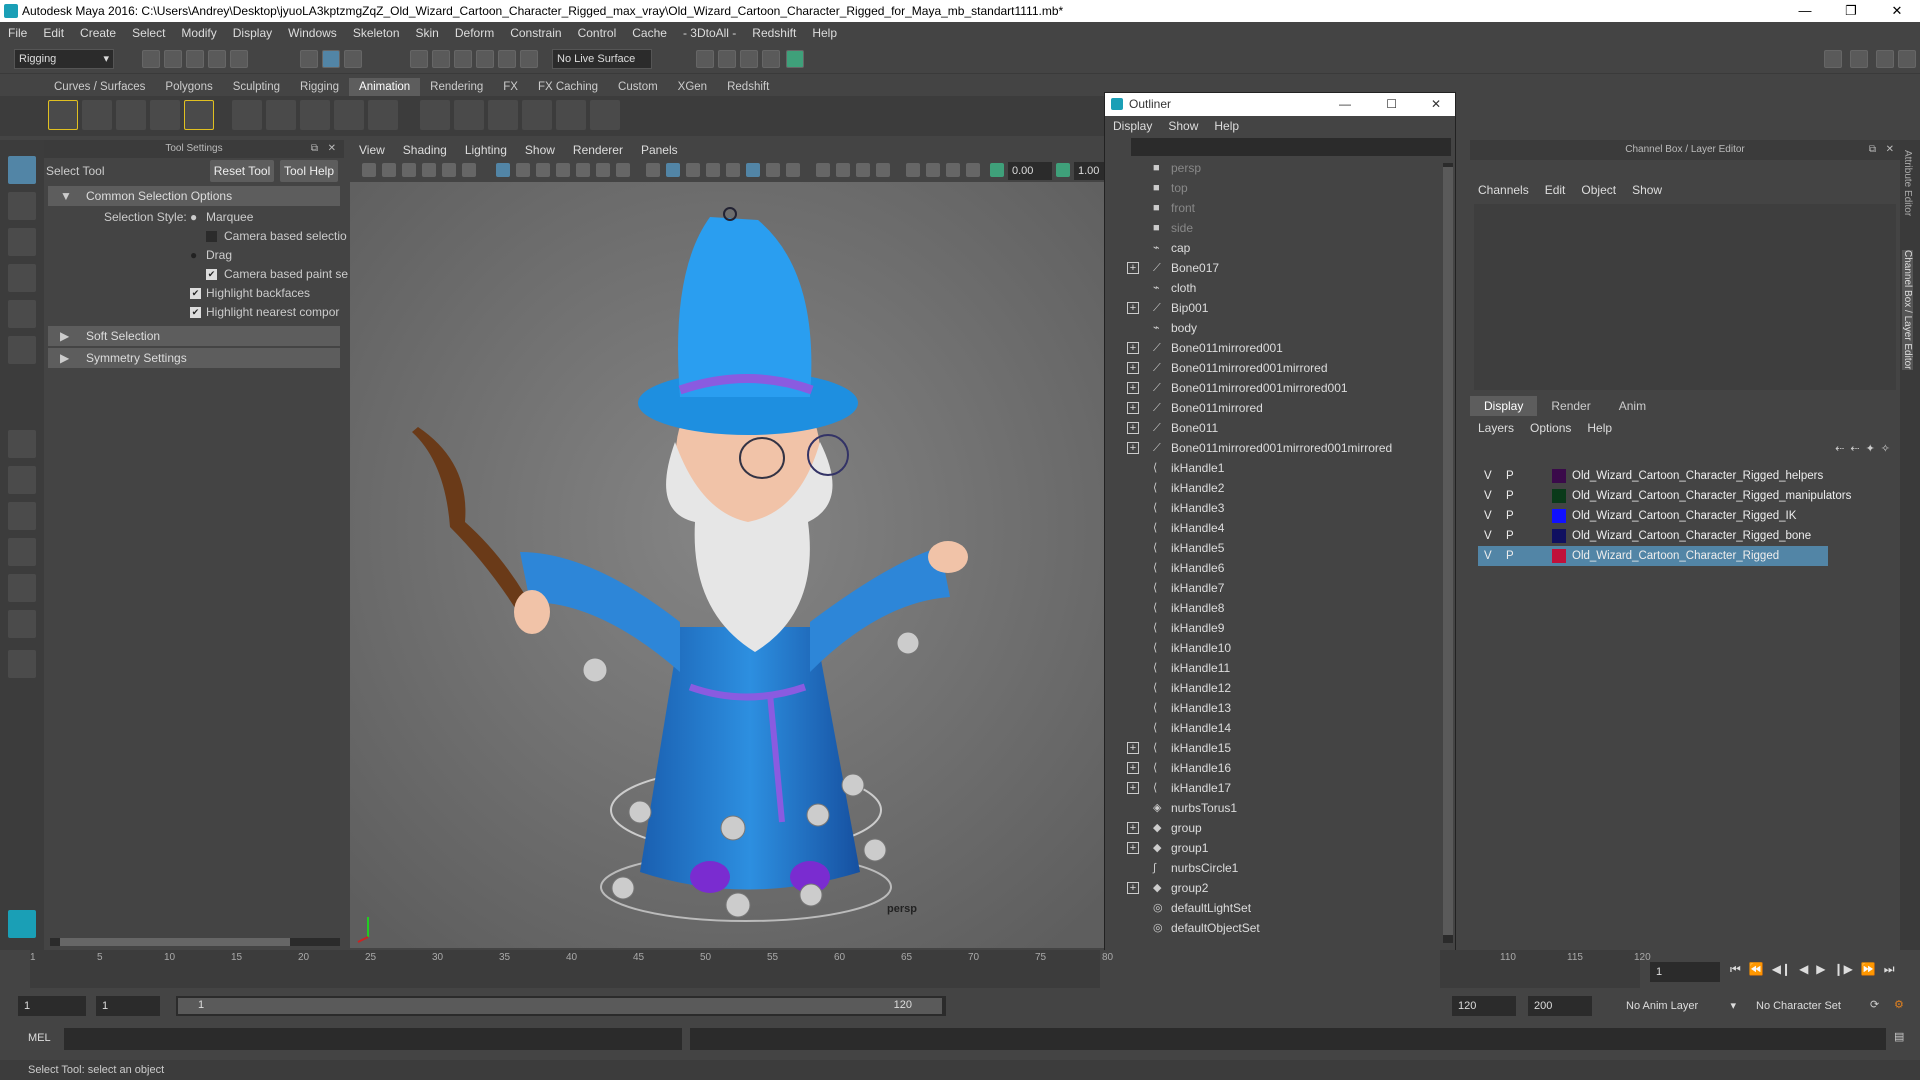 The width and height of the screenshot is (1920, 1080). What do you see at coordinates (1270, 428) in the screenshot?
I see `outliner-item: + ⟋ Bone011` at bounding box center [1270, 428].